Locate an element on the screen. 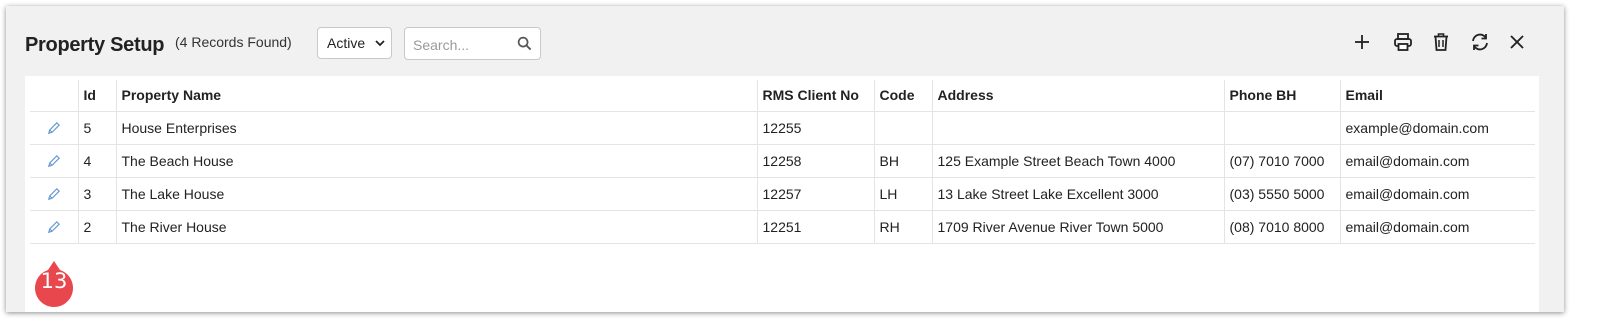  column-header-edit is located at coordinates (54, 96).